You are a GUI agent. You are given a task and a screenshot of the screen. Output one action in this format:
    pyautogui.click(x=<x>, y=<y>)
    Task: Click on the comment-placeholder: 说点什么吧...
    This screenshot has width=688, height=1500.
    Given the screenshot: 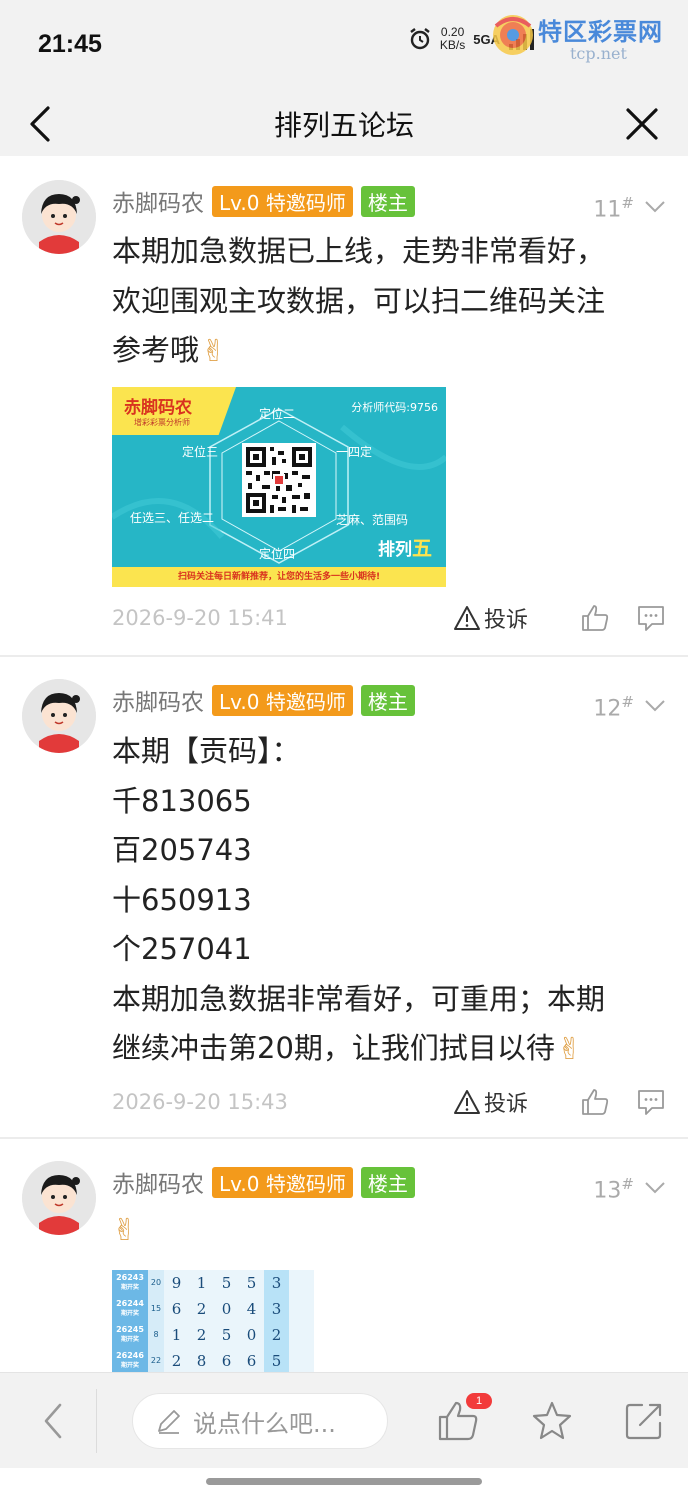 What is the action you would take?
    pyautogui.click(x=264, y=1423)
    